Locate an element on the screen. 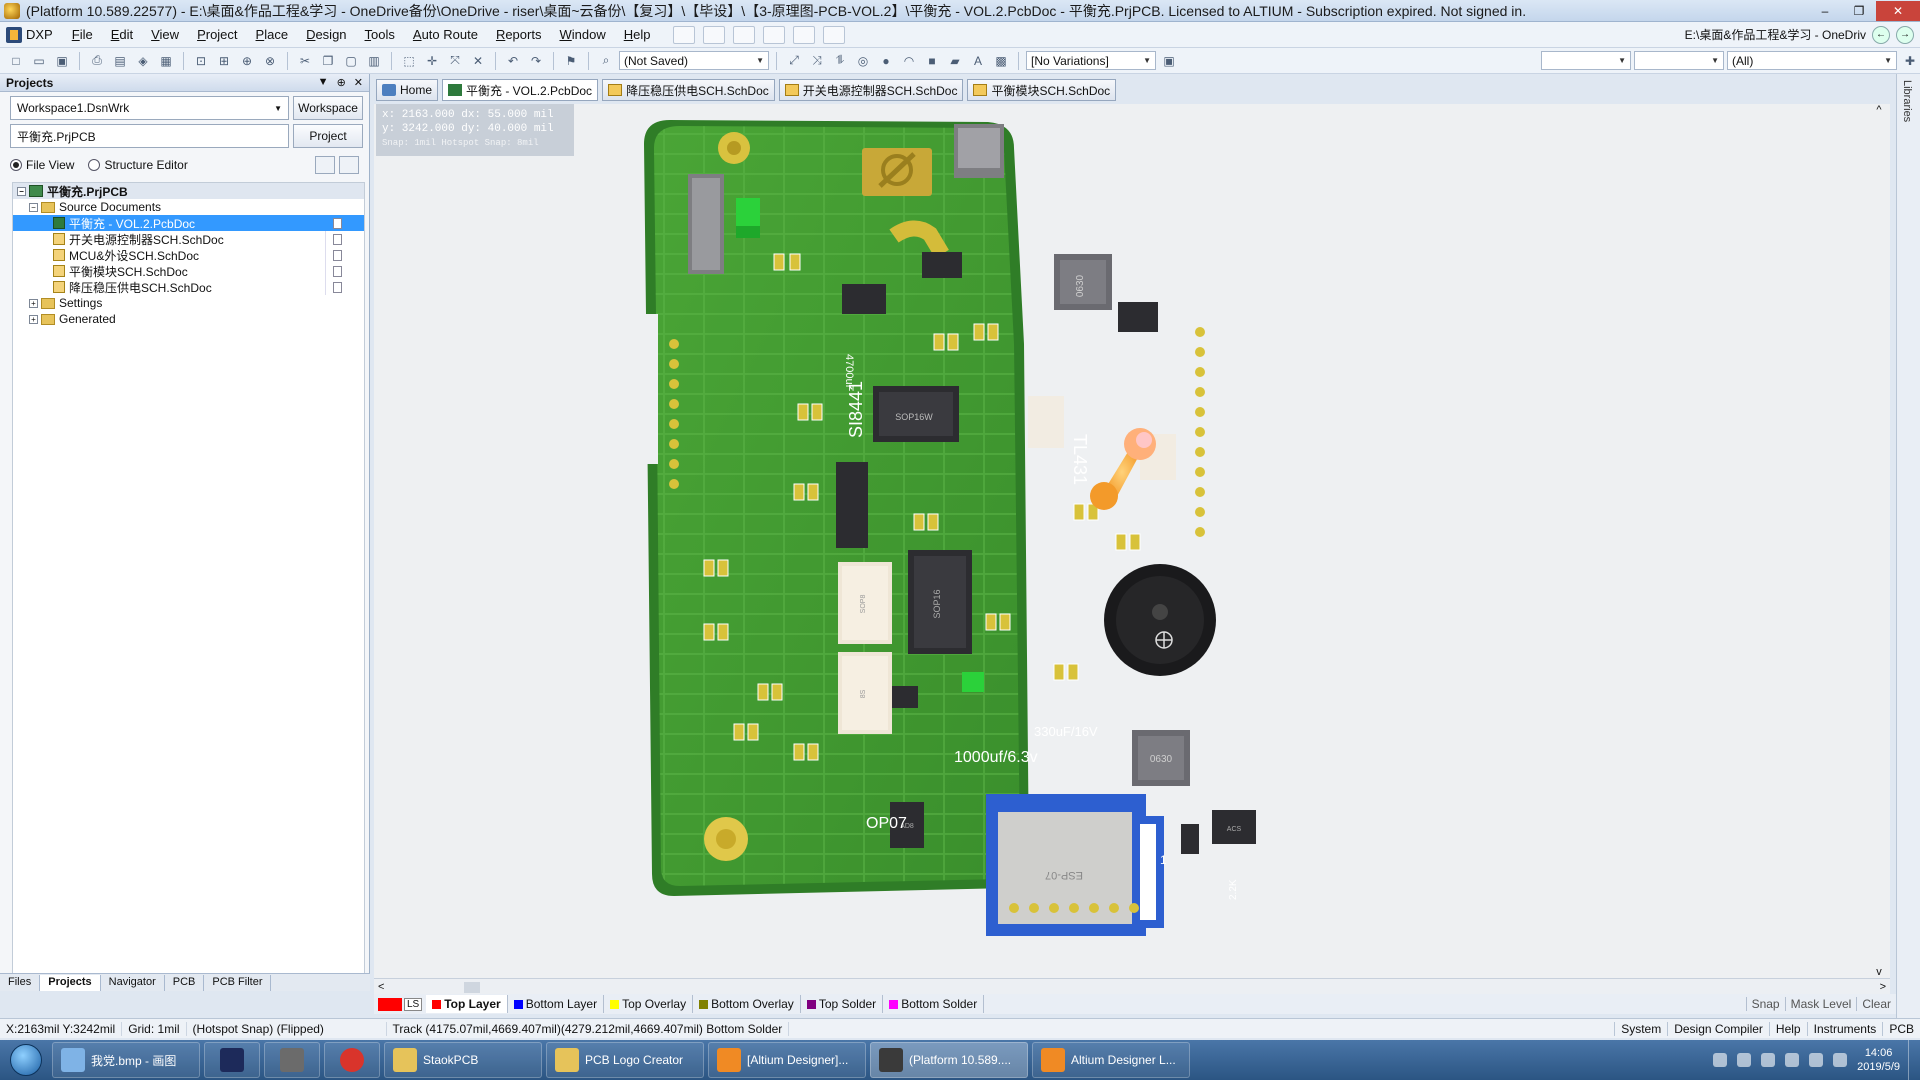 The height and width of the screenshot is (1080, 1920). route-icon: ⤢ is located at coordinates (794, 61).